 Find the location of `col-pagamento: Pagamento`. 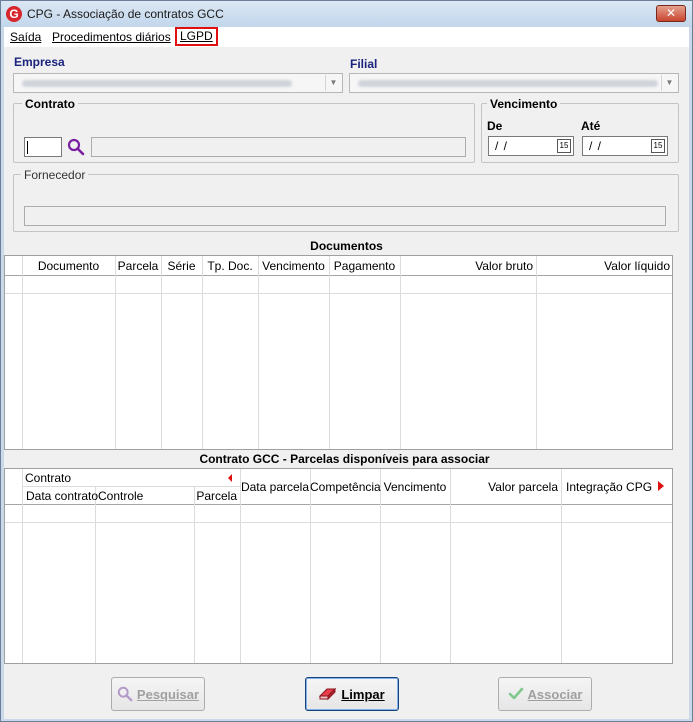

col-pagamento: Pagamento is located at coordinates (364, 266).